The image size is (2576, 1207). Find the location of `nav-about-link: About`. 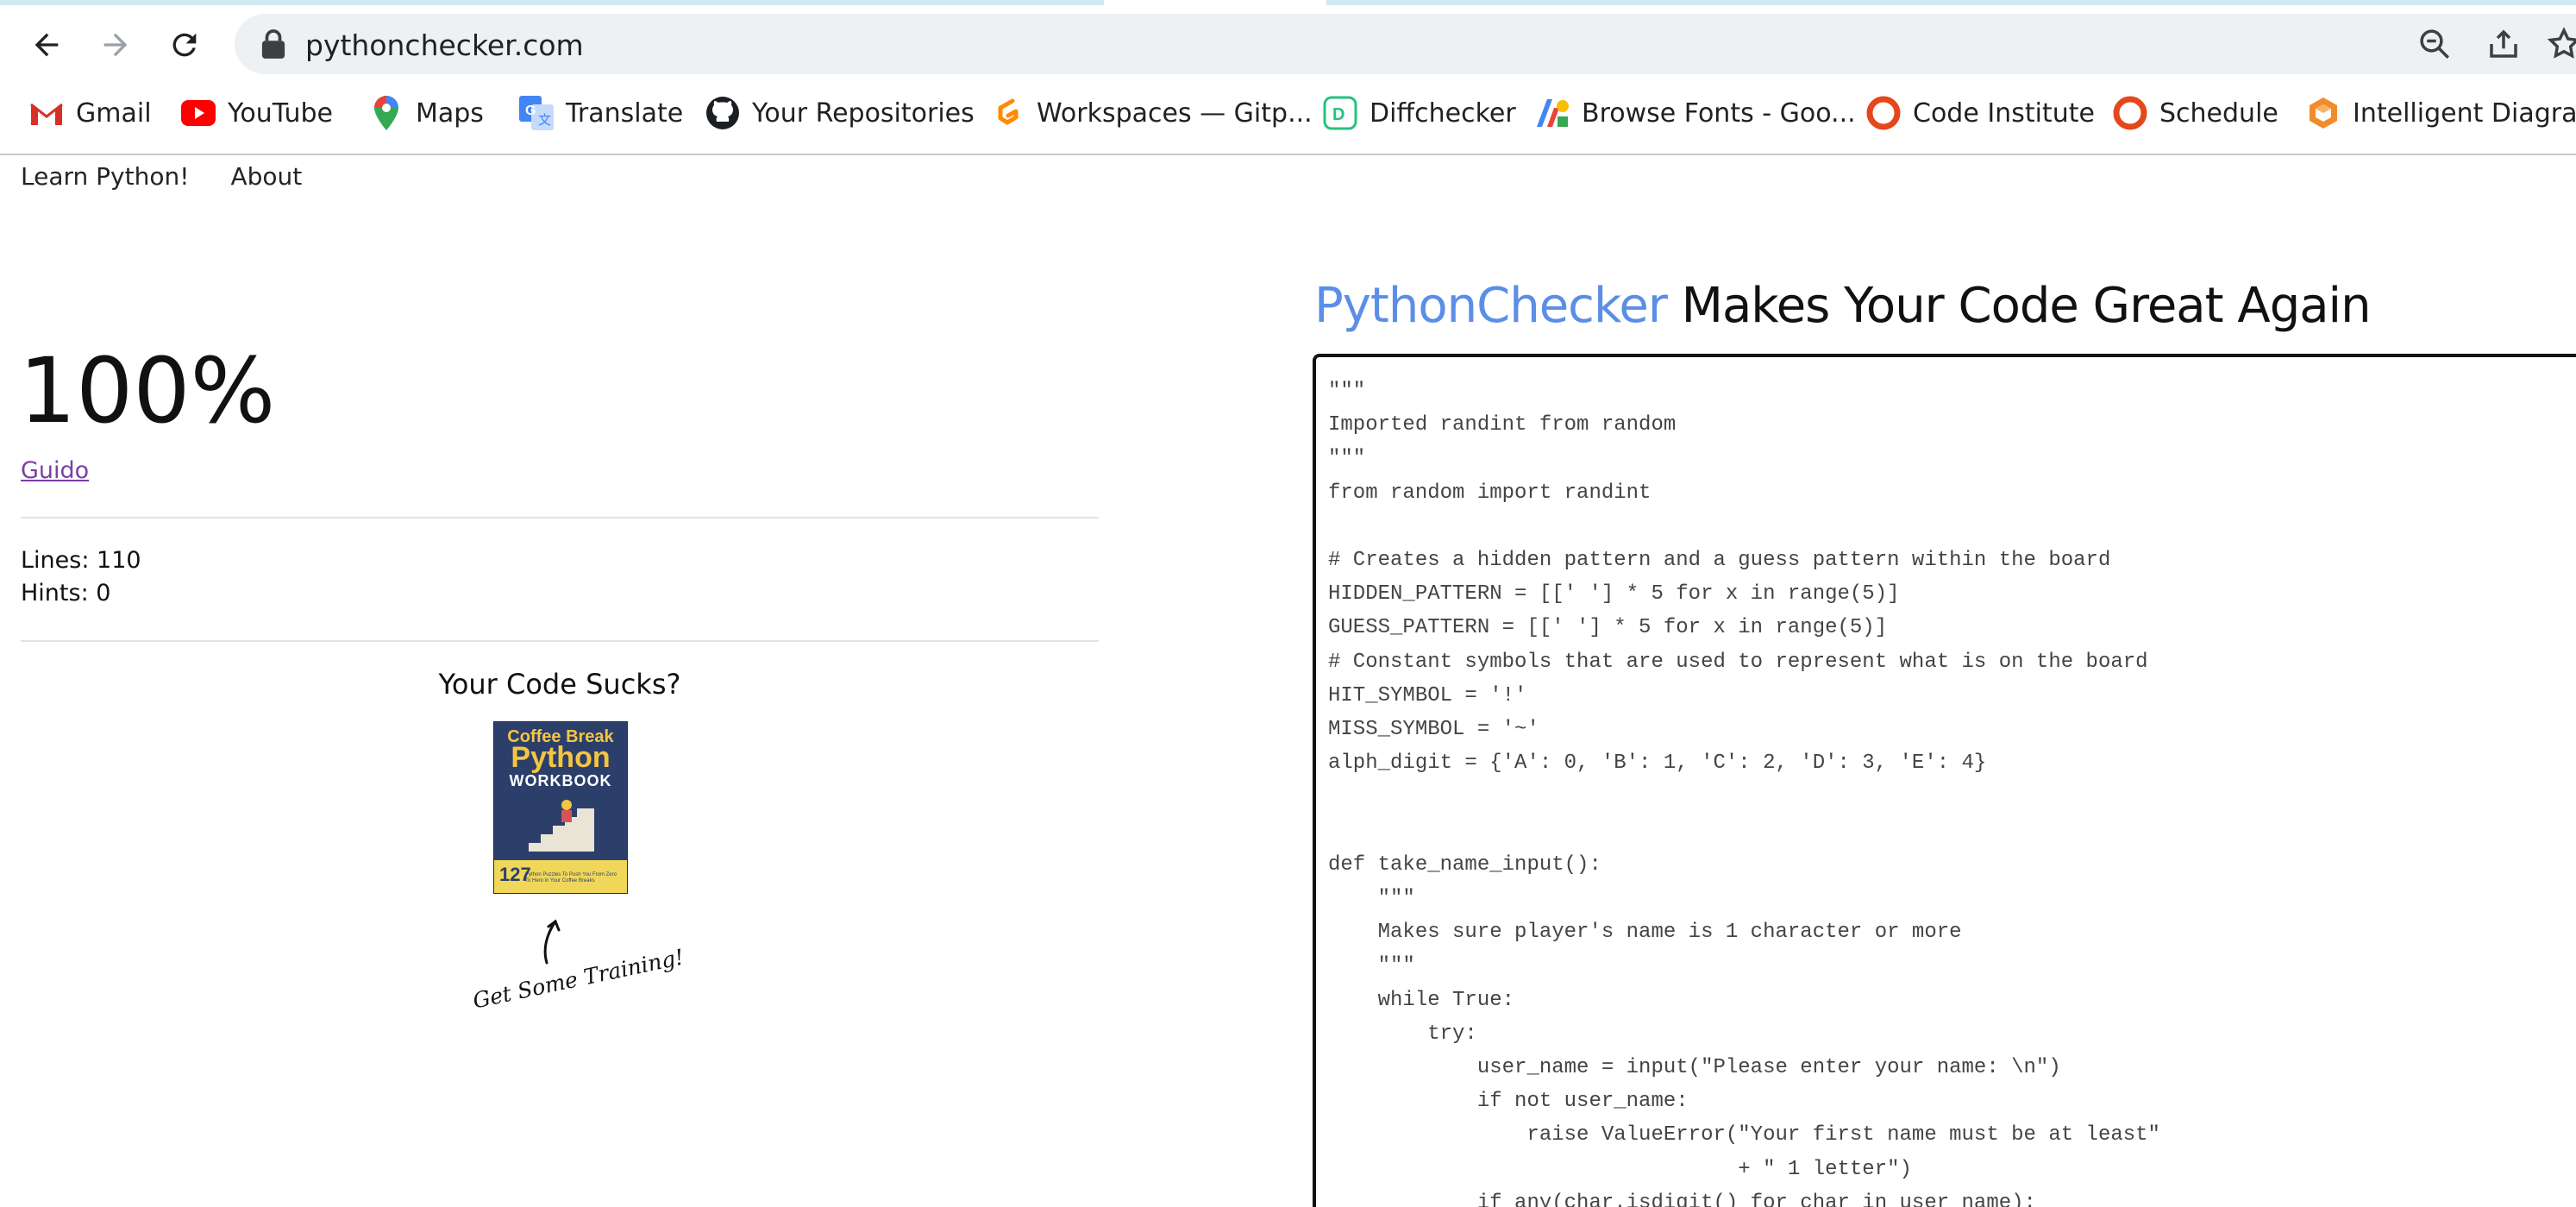

nav-about-link: About is located at coordinates (266, 180).